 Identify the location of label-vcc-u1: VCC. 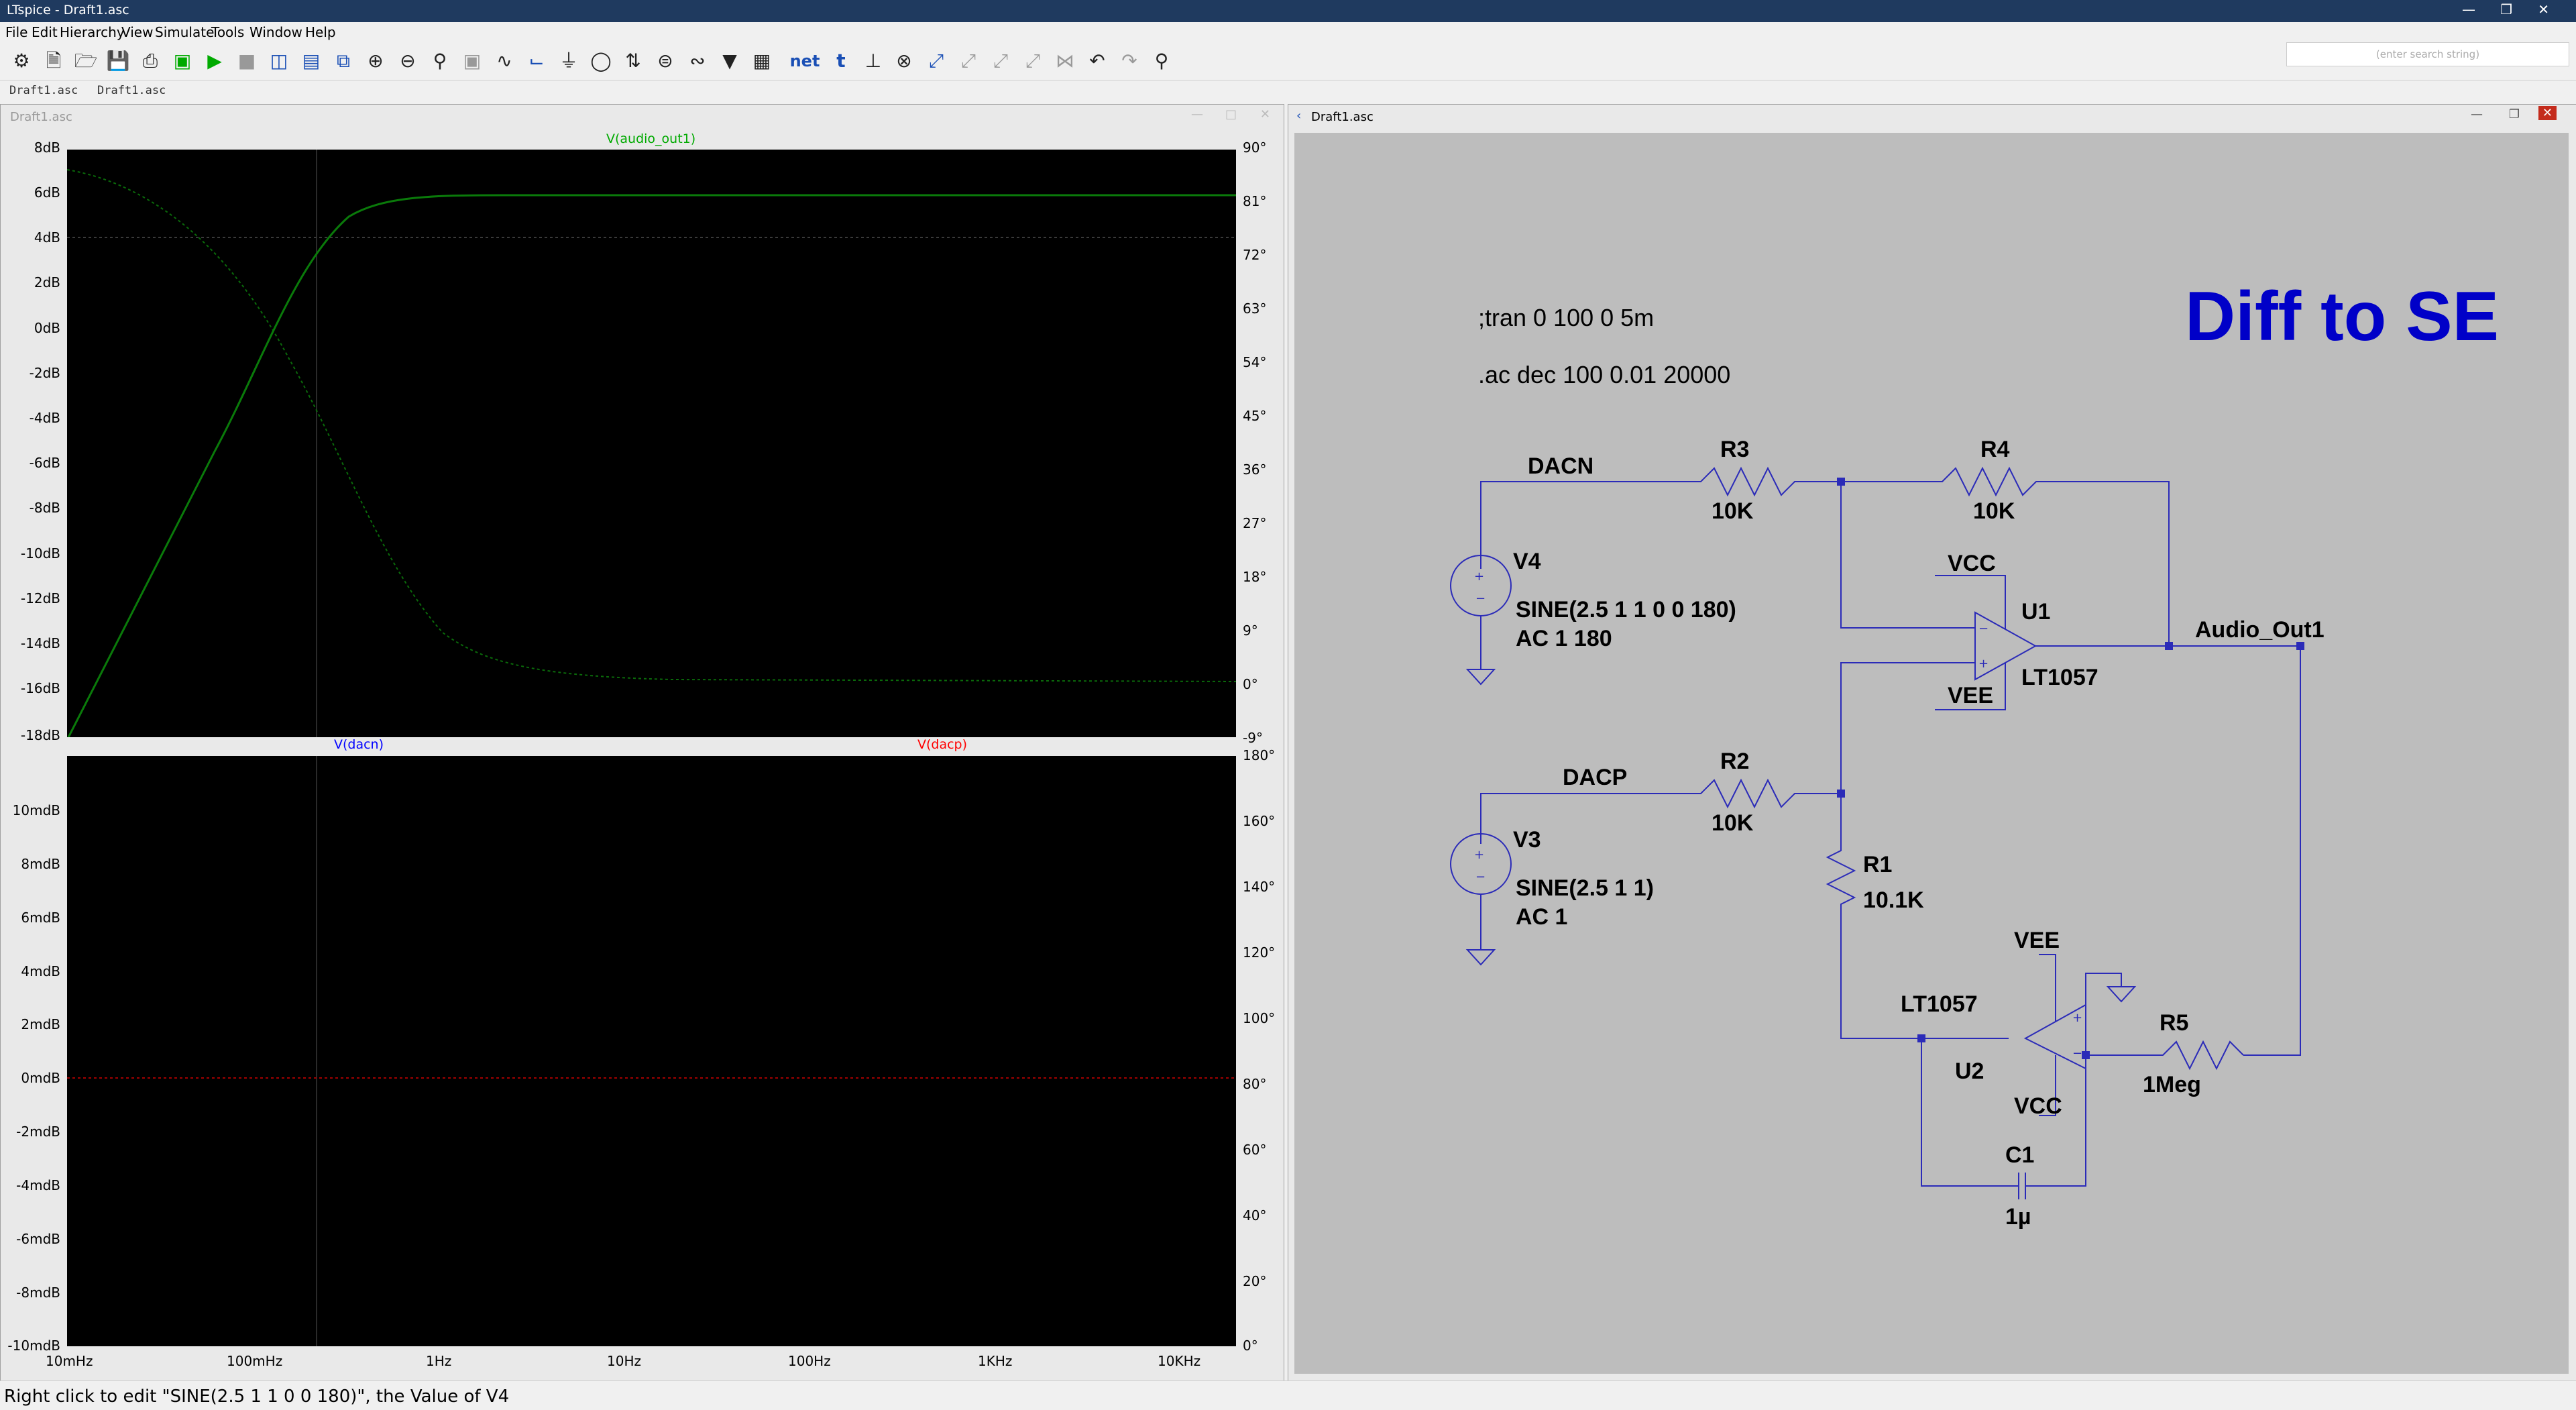
(1972, 564).